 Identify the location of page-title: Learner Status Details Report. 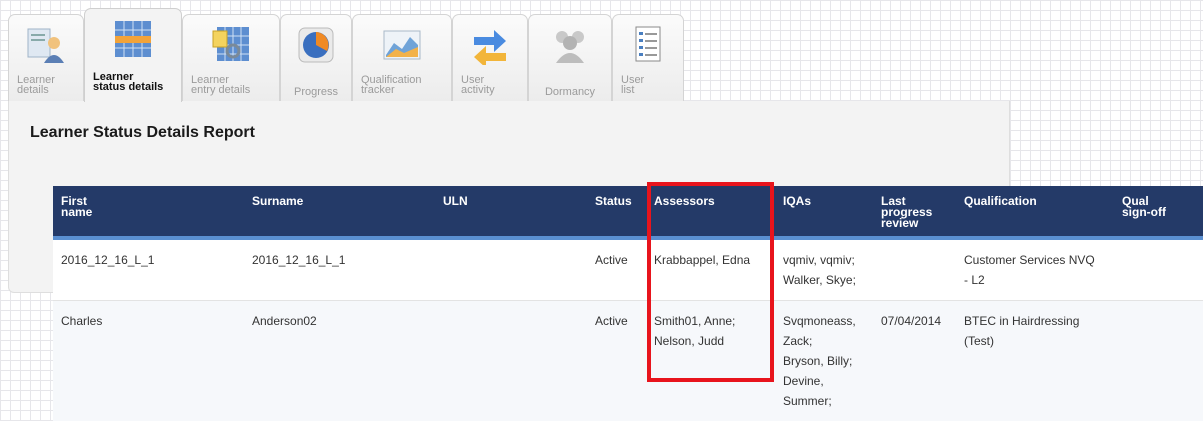
(142, 133).